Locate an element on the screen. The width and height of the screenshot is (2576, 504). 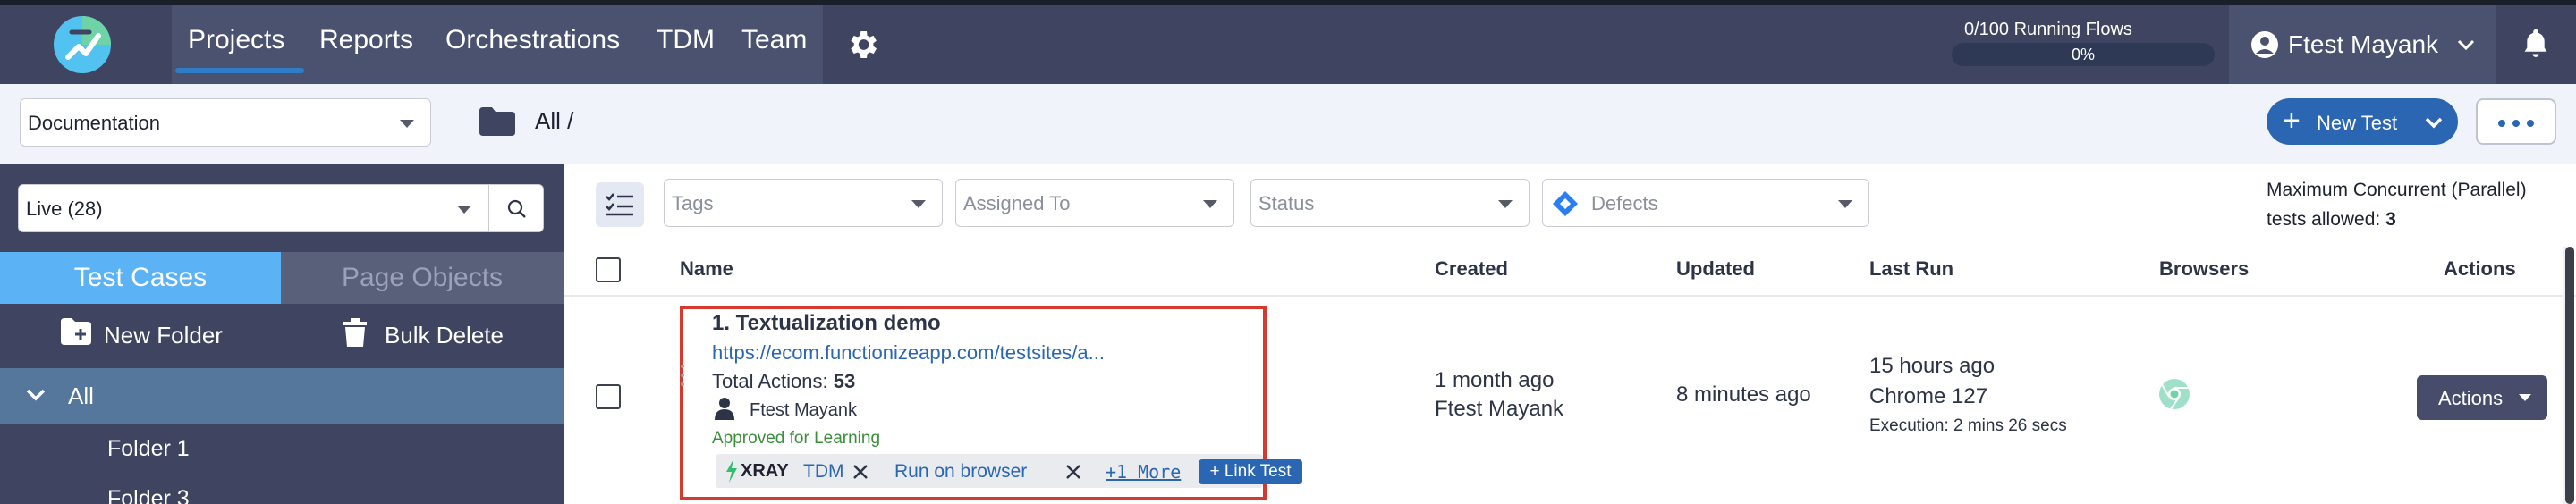
search-icon is located at coordinates (516, 208).